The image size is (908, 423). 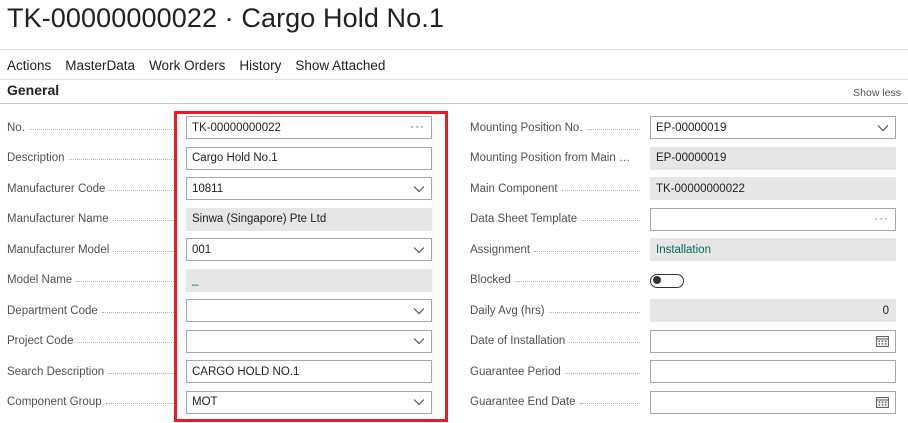 What do you see at coordinates (93, 341) in the screenshot?
I see `field-label: Project Code` at bounding box center [93, 341].